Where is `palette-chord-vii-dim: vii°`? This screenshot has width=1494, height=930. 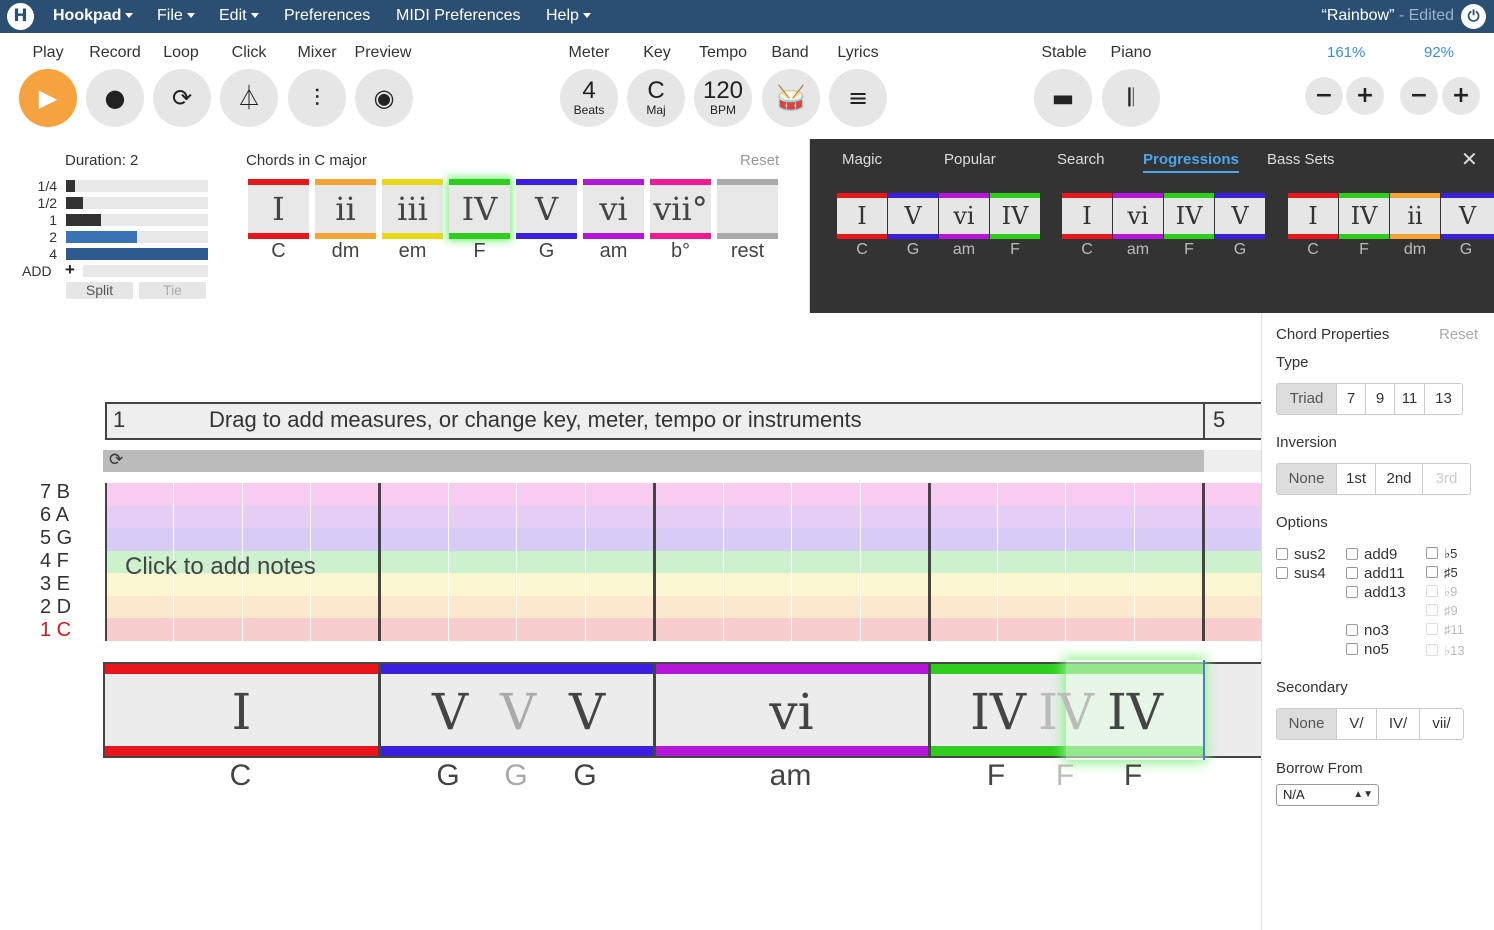
palette-chord-vii-dim: vii° is located at coordinates (680, 209).